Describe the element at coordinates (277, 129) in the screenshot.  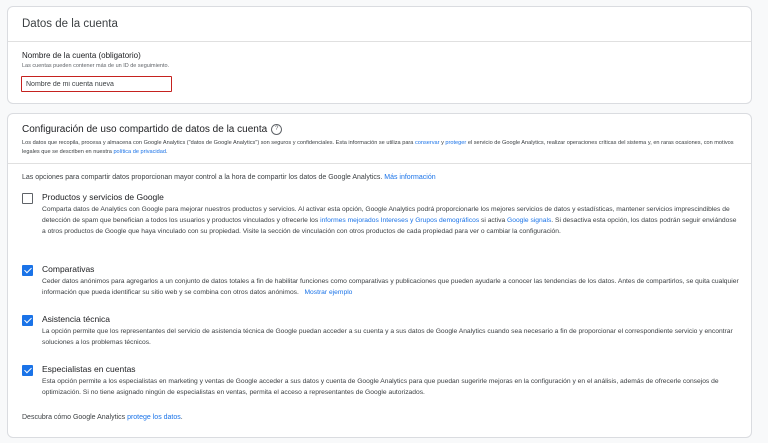
I see `help-circle-icon: ?` at that location.